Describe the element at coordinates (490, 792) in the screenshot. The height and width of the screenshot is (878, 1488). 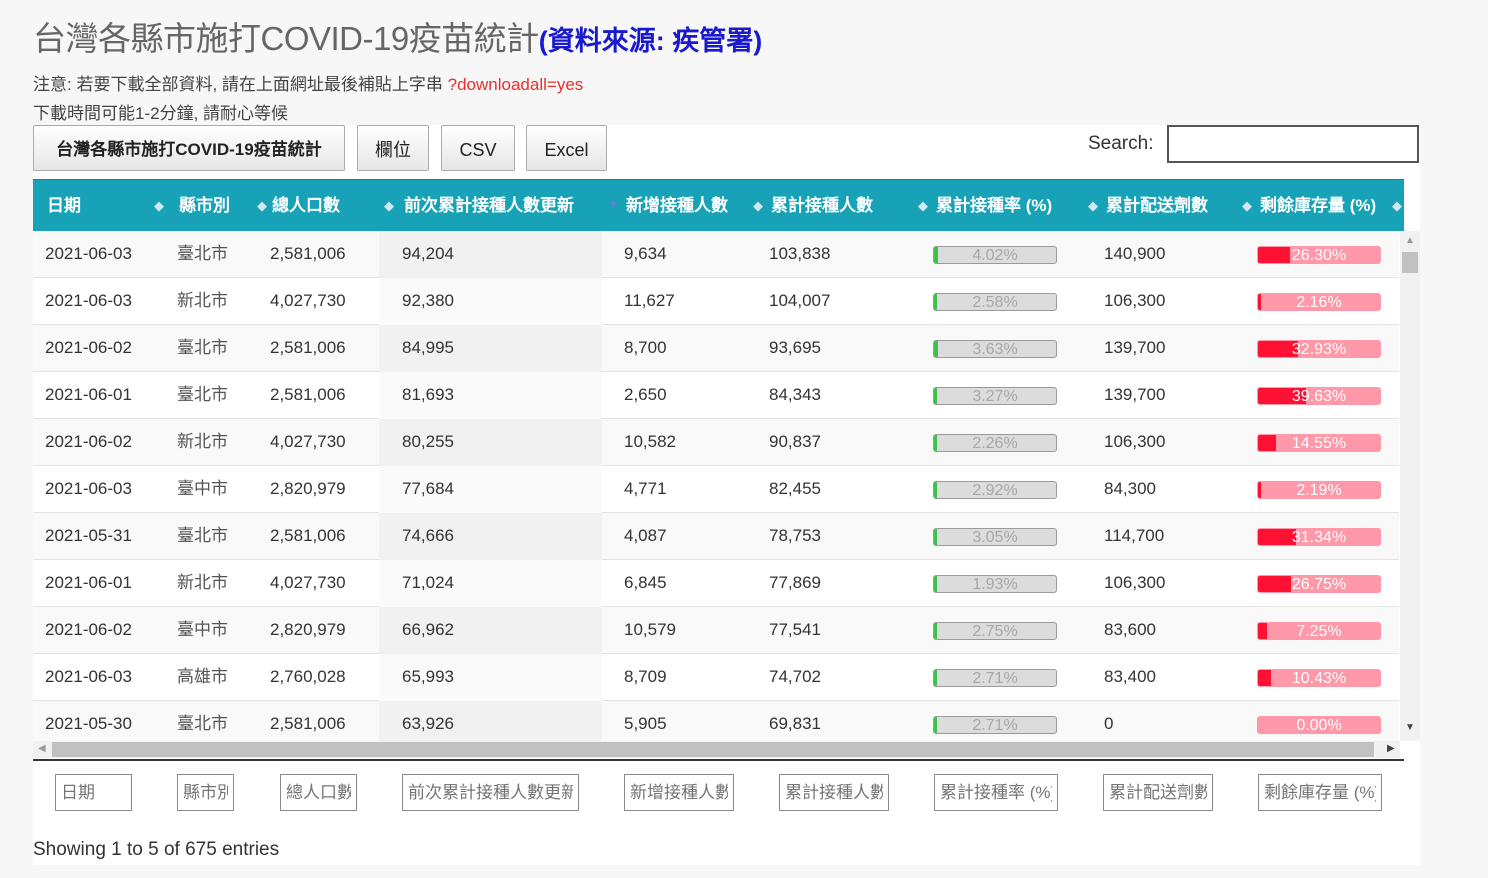
I see `filter-input-prev-cumulative` at that location.